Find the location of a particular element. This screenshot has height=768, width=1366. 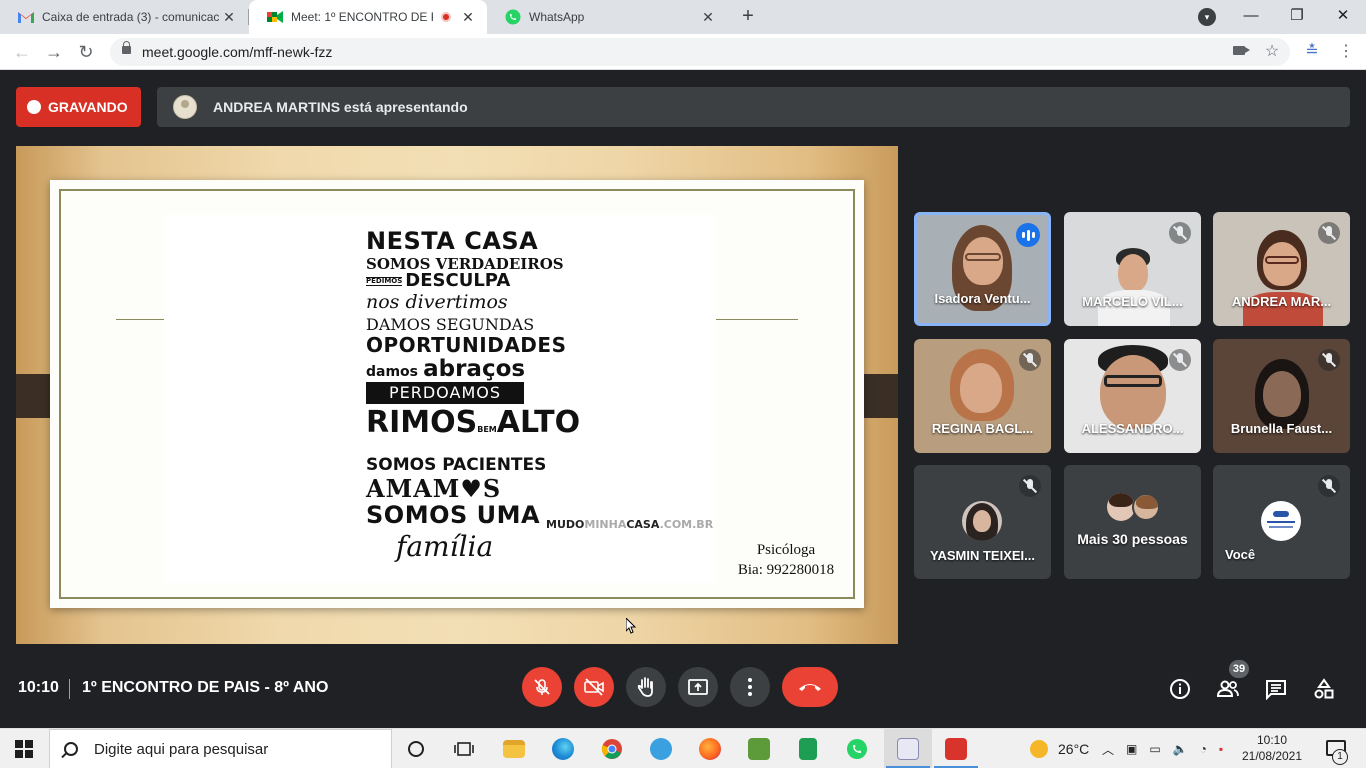

present-icon is located at coordinates (698, 687).